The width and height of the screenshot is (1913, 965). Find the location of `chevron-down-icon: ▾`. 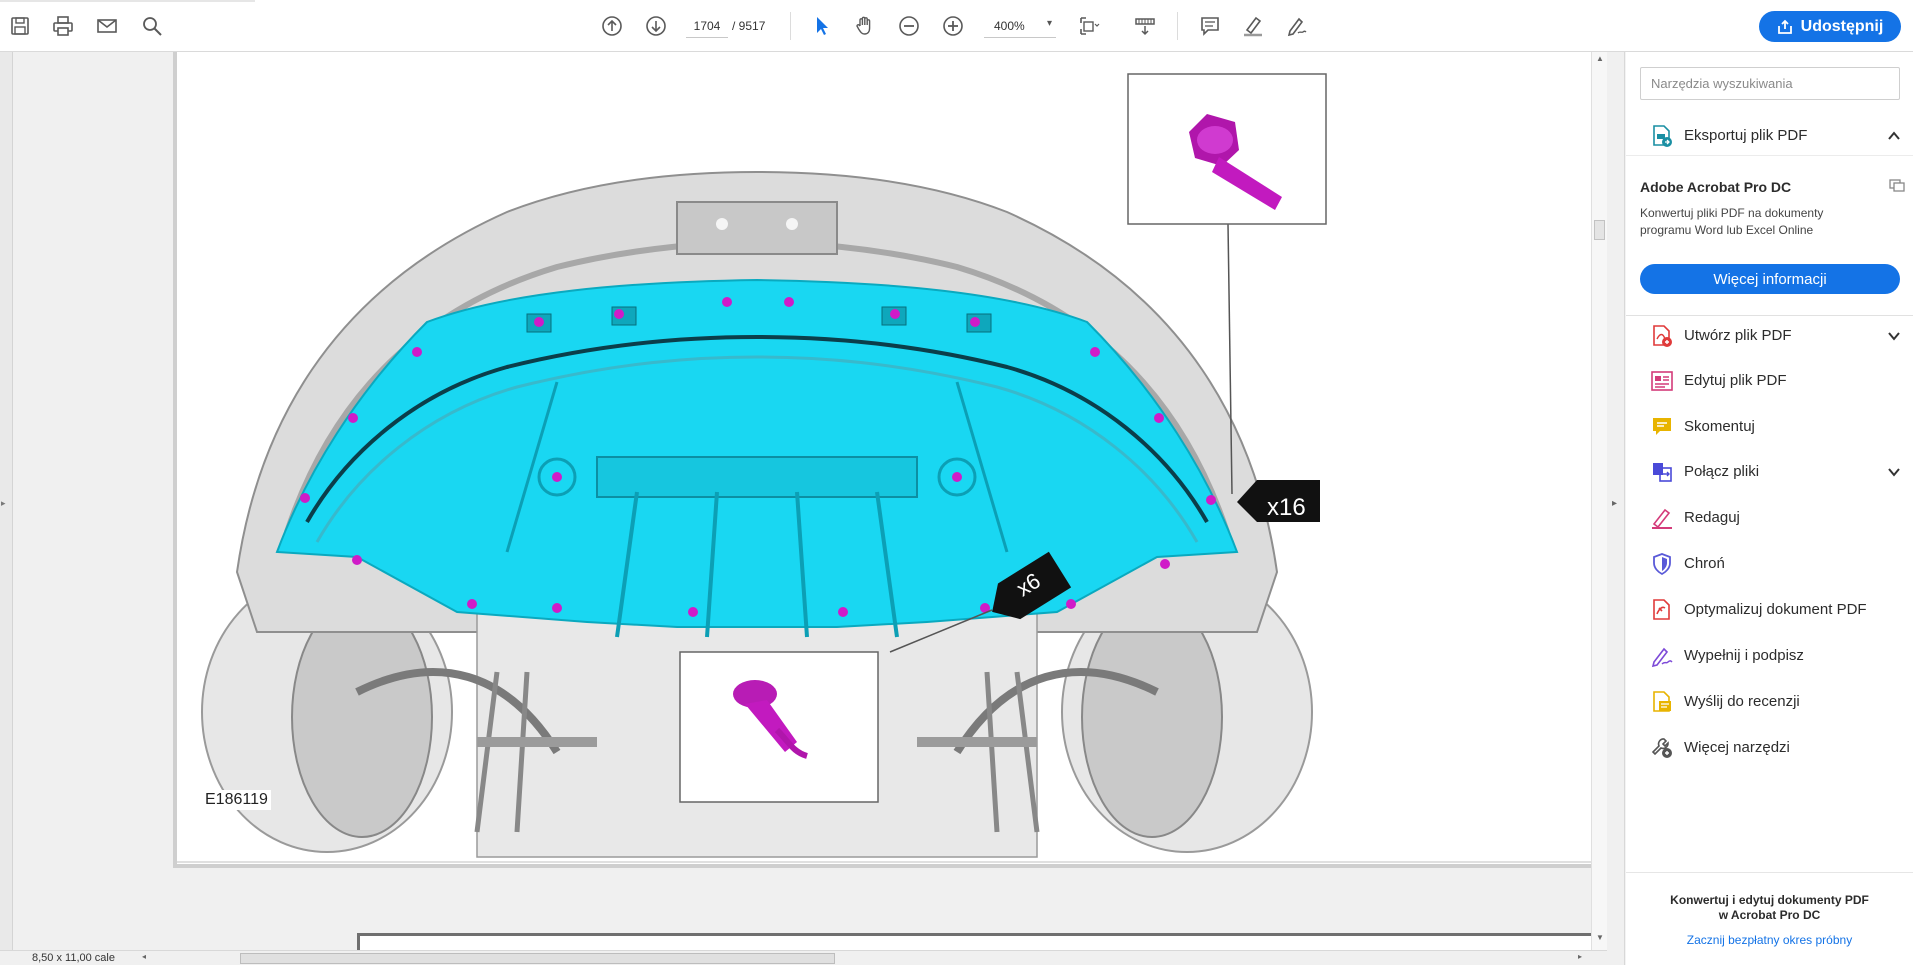

chevron-down-icon: ▾ is located at coordinates (1049, 23).